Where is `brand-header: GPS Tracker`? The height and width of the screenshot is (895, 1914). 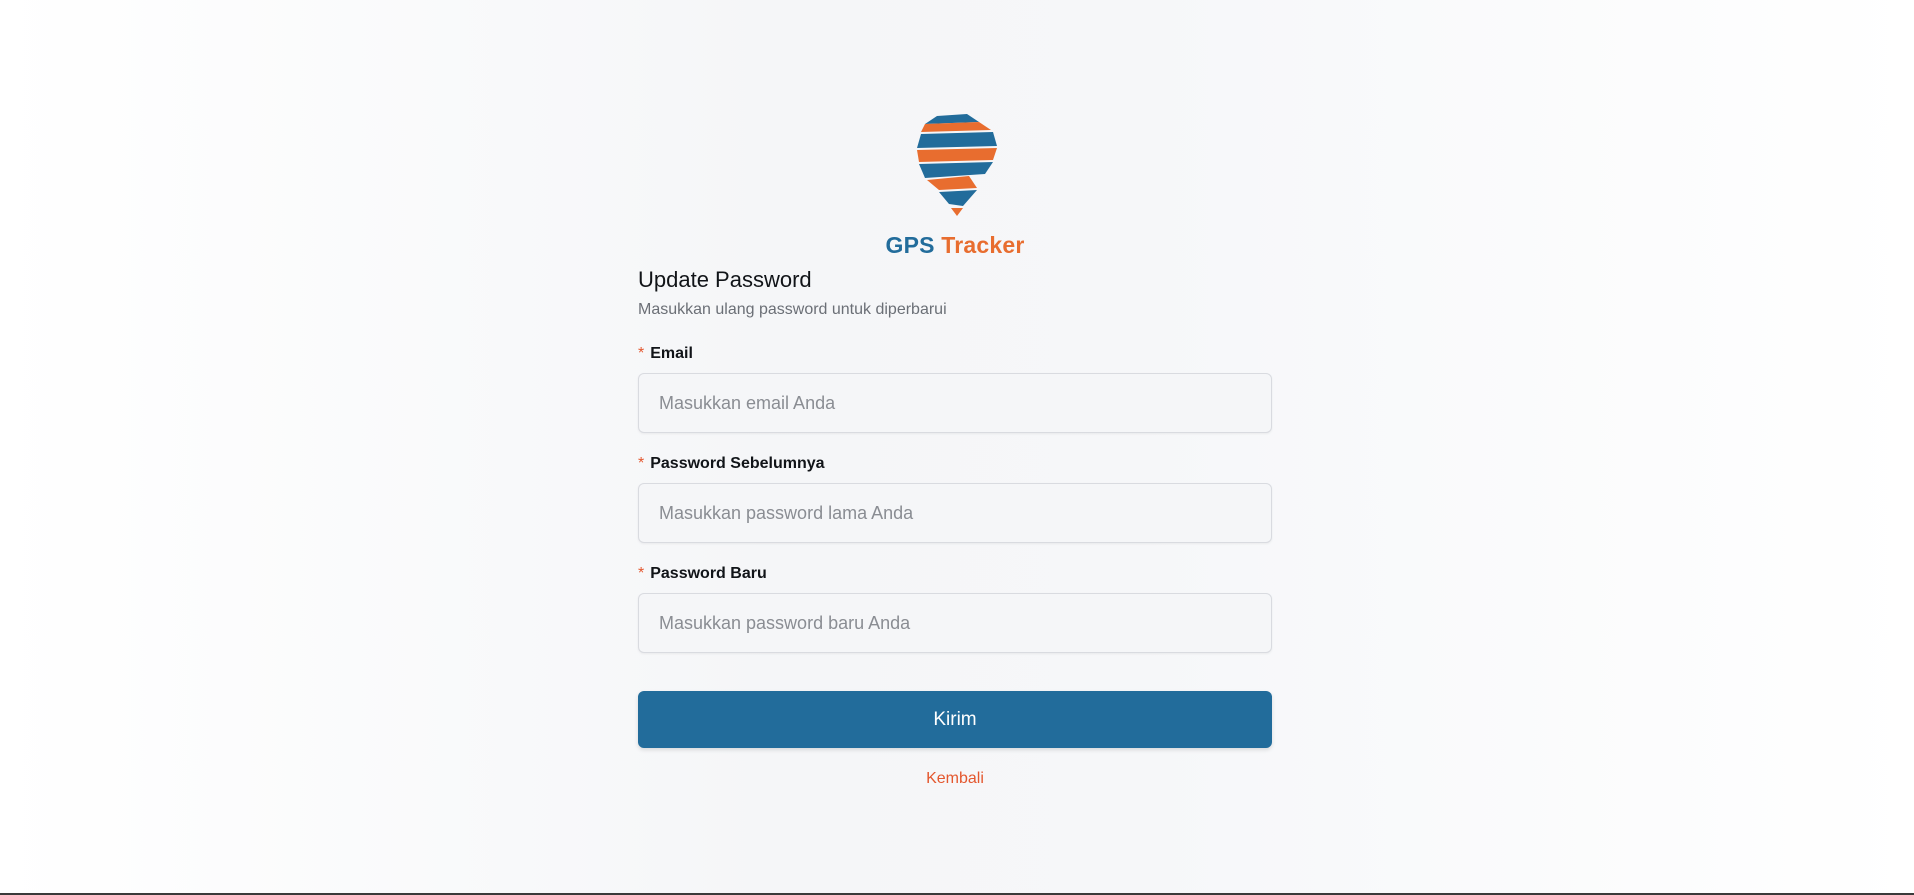
brand-header: GPS Tracker is located at coordinates (955, 185).